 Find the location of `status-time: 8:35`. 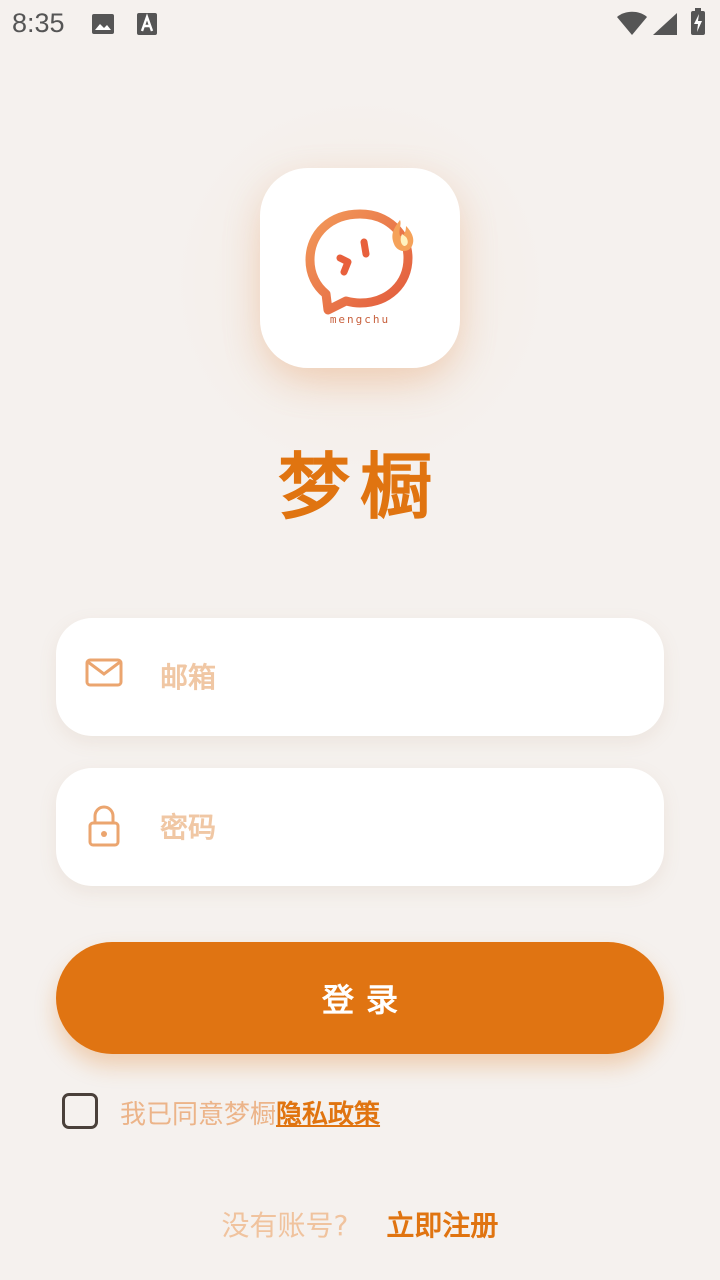

status-time: 8:35 is located at coordinates (38, 23).